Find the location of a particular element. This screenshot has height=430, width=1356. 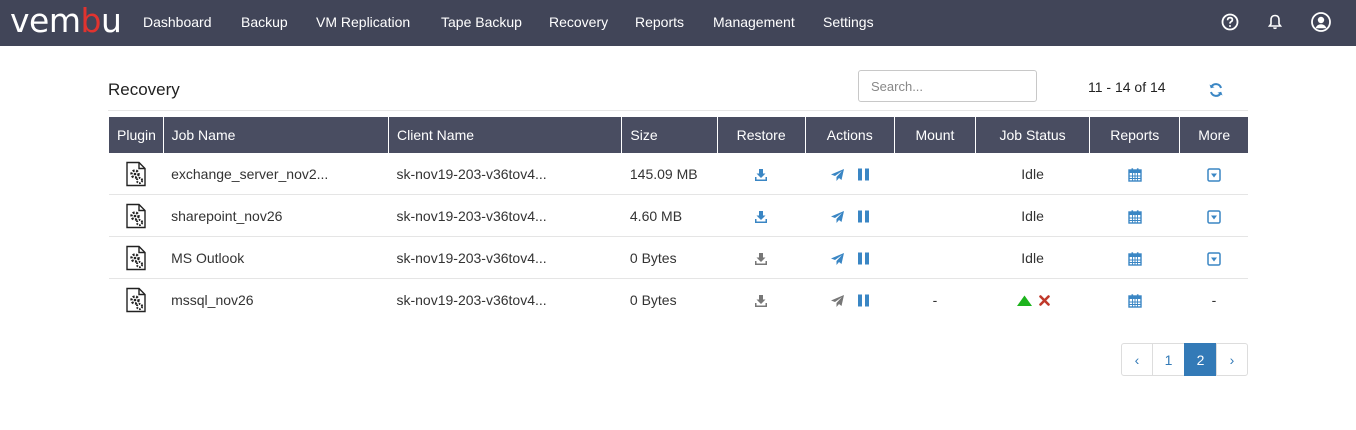

mount-cell is located at coordinates (935, 215).